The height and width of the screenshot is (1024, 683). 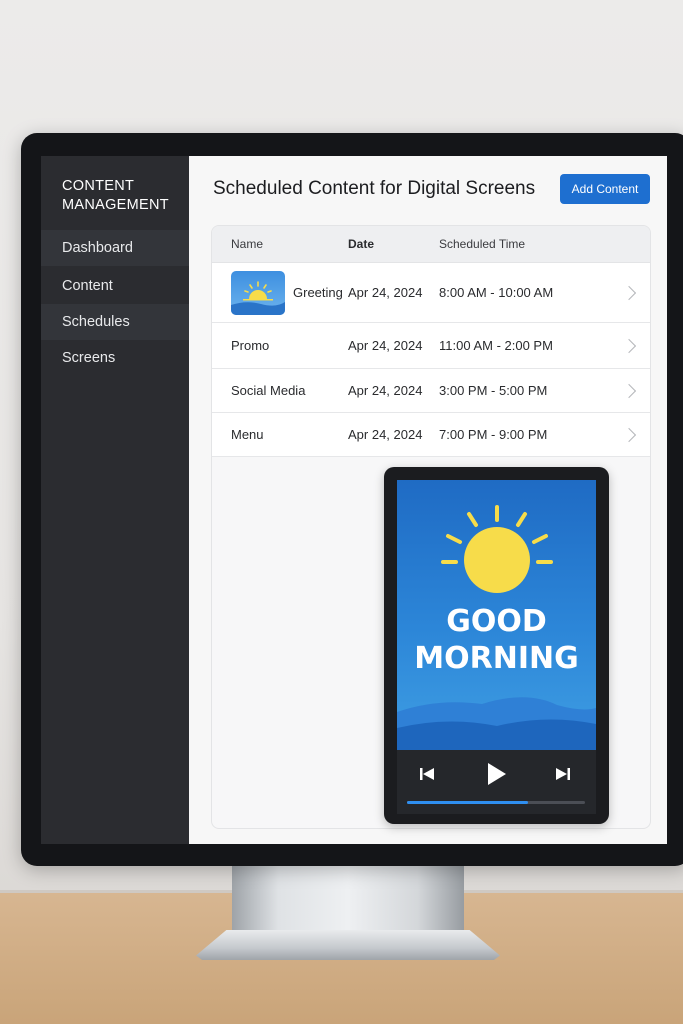 I want to click on sidebar-item-screens: Screens, so click(x=115, y=358).